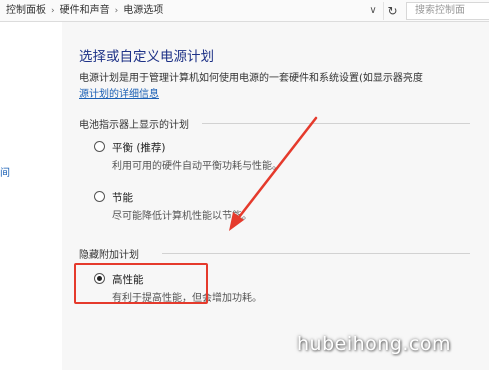 The width and height of the screenshot is (489, 370). What do you see at coordinates (141, 283) in the screenshot?
I see `highlight-box` at bounding box center [141, 283].